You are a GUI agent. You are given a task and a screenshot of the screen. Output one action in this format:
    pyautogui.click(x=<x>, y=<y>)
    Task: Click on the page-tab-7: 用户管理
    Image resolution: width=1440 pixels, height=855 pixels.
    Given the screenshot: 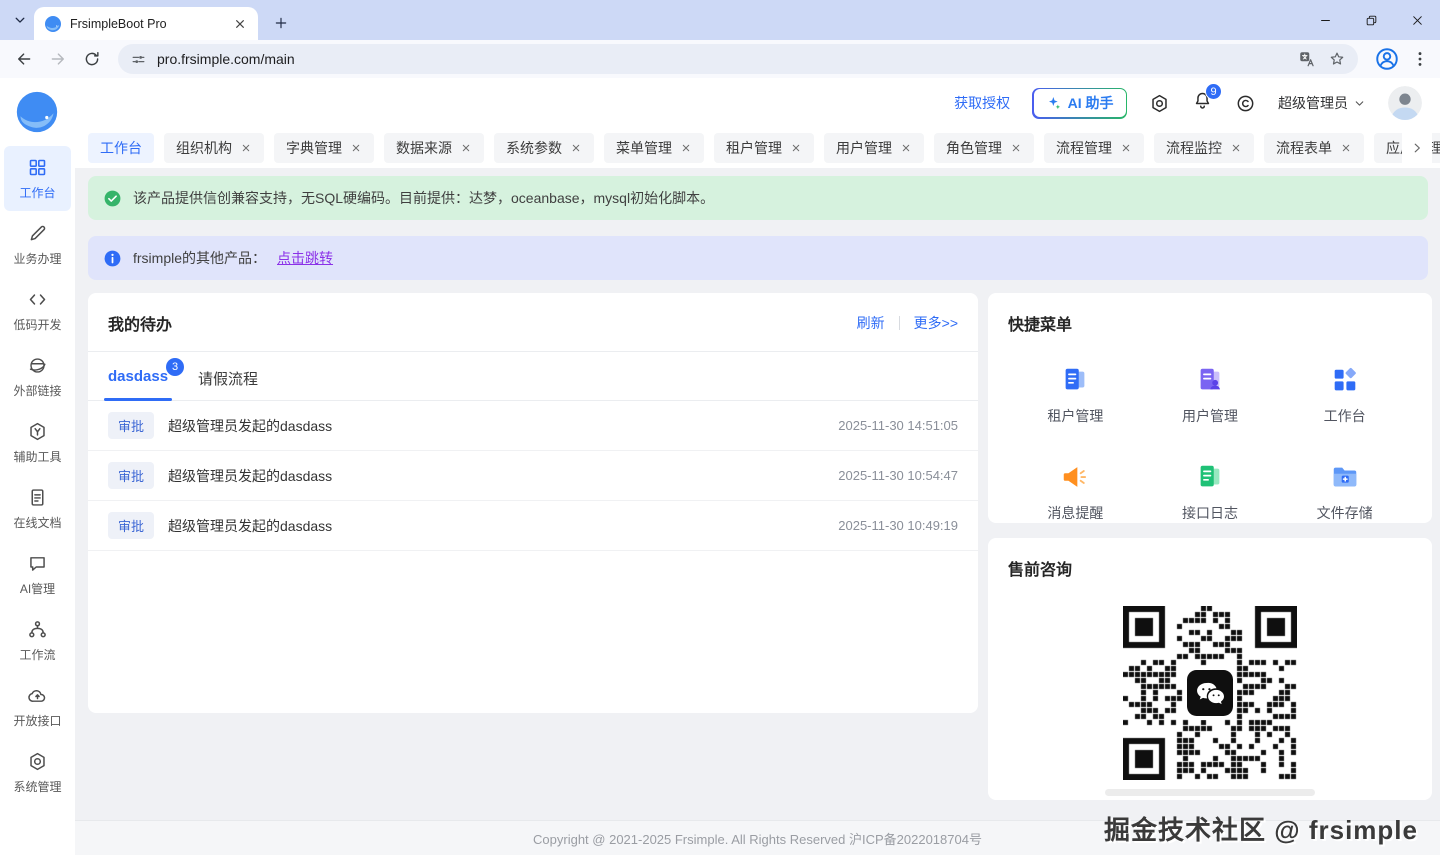 What is the action you would take?
    pyautogui.click(x=874, y=148)
    